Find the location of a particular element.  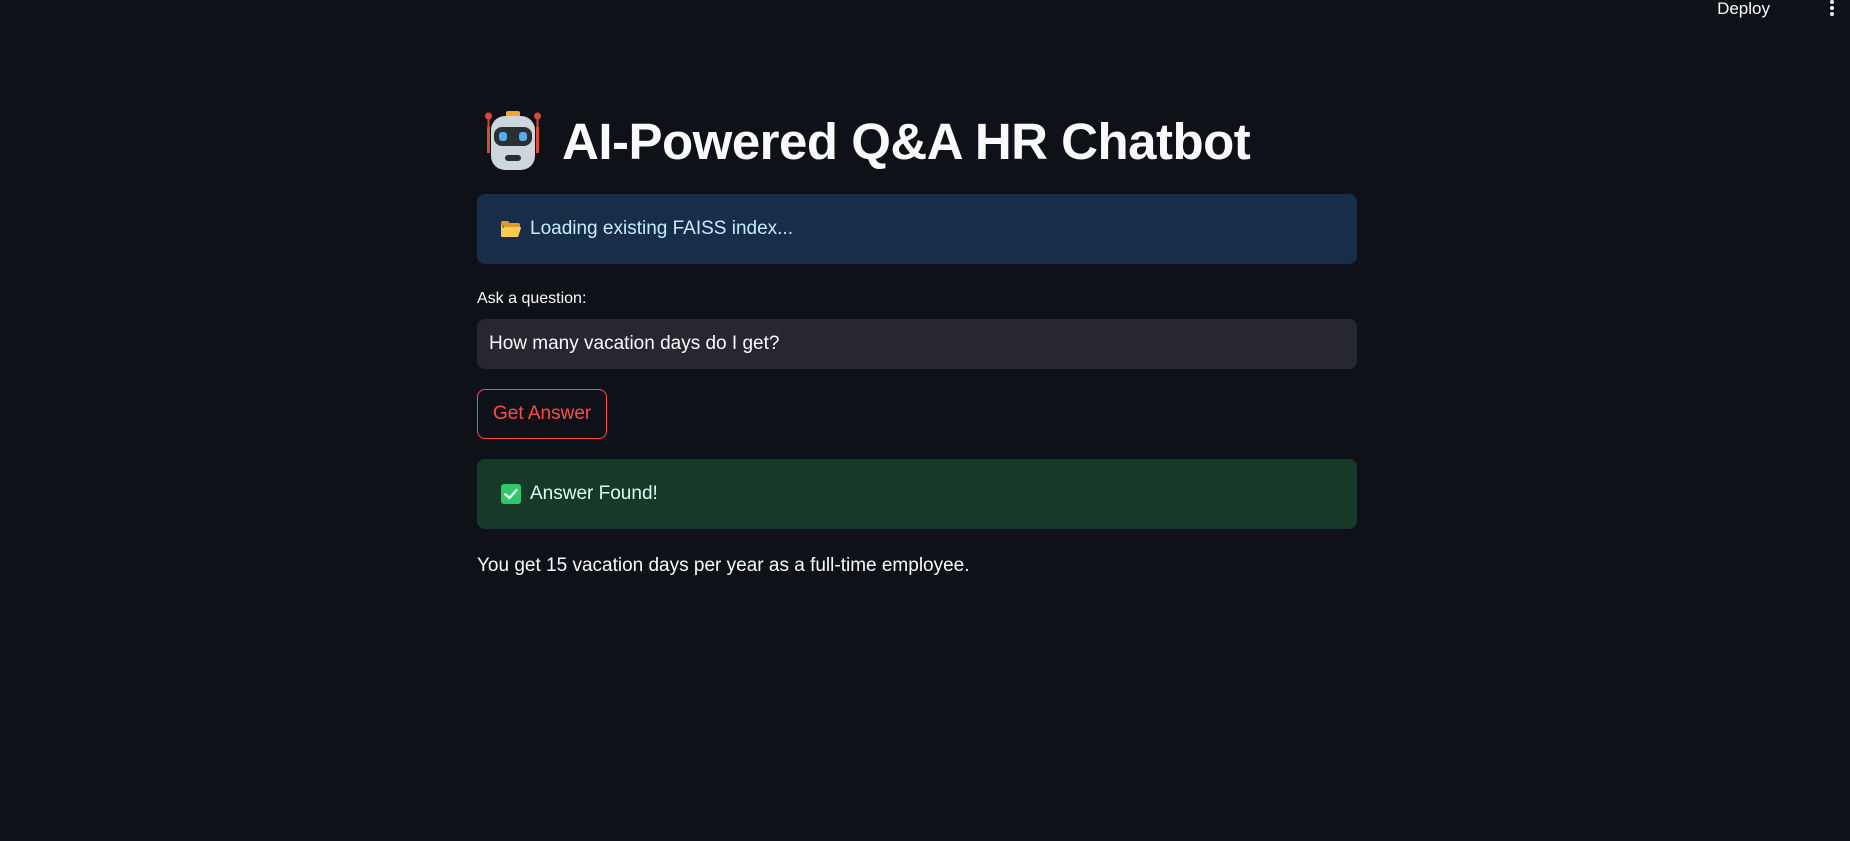

robot-icon is located at coordinates (513, 140).